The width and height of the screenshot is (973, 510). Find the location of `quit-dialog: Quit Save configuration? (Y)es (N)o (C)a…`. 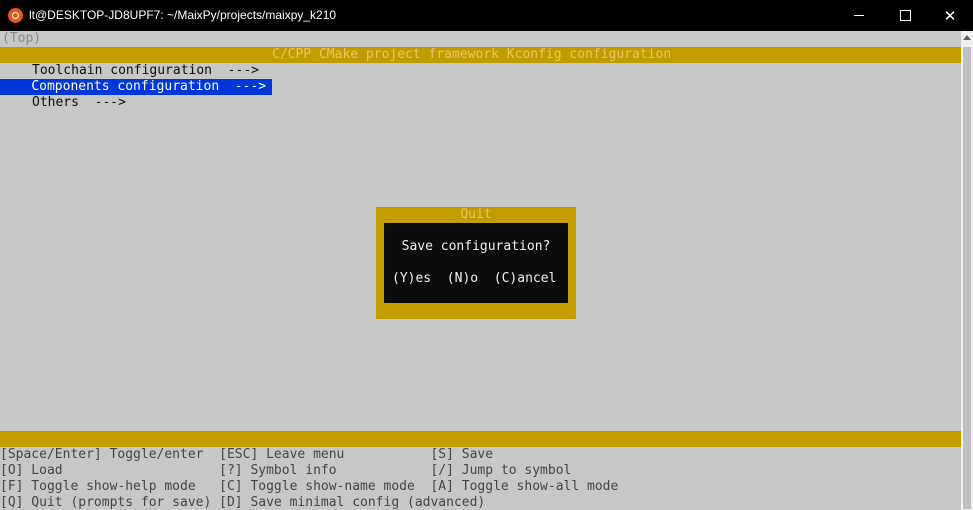

quit-dialog: Quit Save configuration? (Y)es (N)o (C)a… is located at coordinates (476, 263).